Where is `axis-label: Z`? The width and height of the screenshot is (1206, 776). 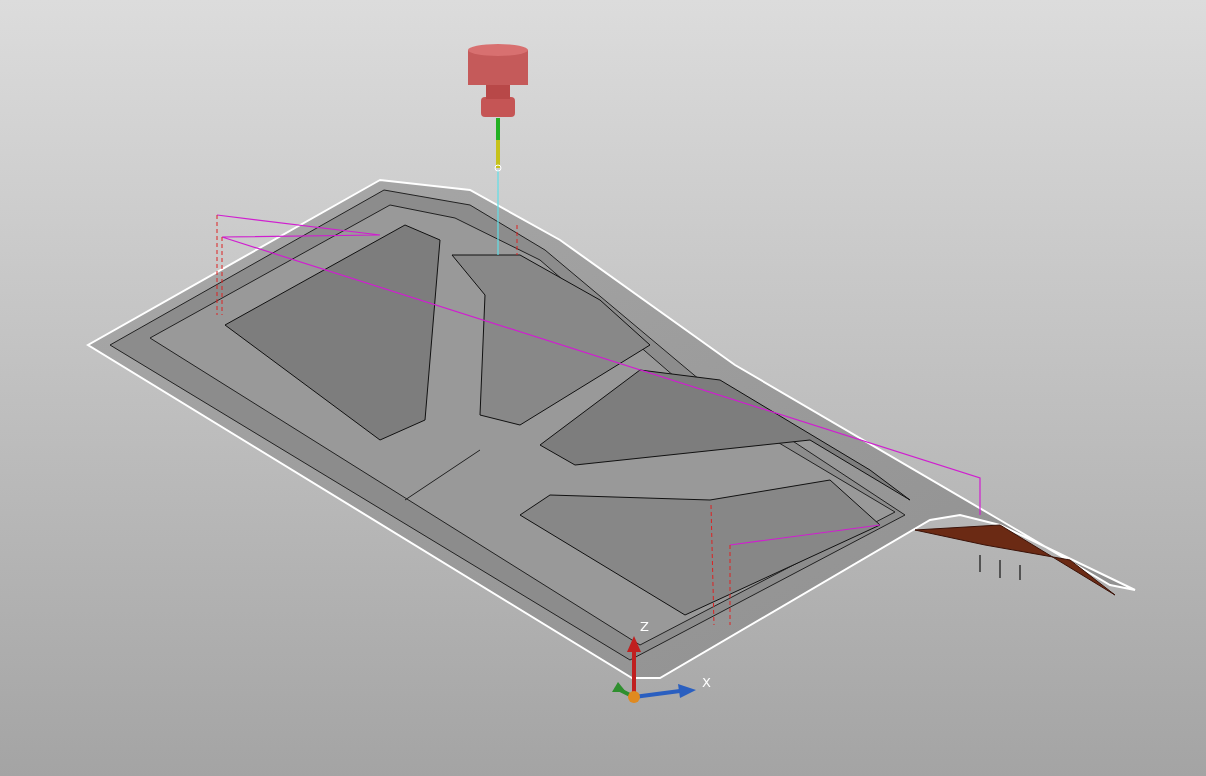
axis-label: Z is located at coordinates (644, 626).